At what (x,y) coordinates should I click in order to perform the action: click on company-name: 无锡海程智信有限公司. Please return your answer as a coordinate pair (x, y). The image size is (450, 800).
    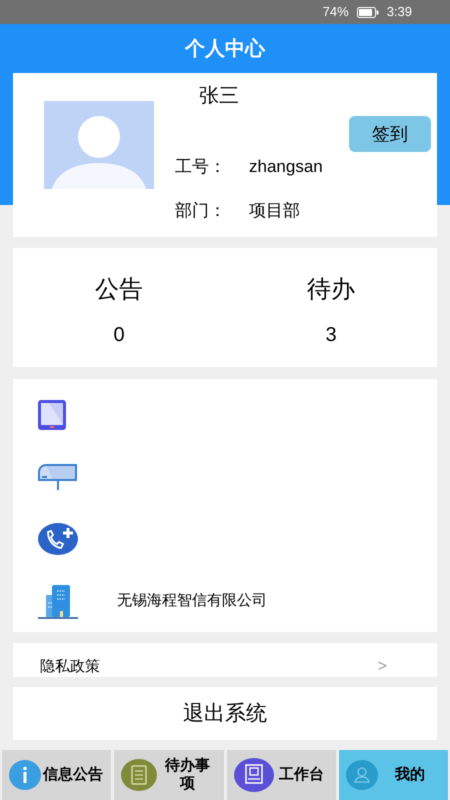
    Looking at the image, I should click on (192, 600).